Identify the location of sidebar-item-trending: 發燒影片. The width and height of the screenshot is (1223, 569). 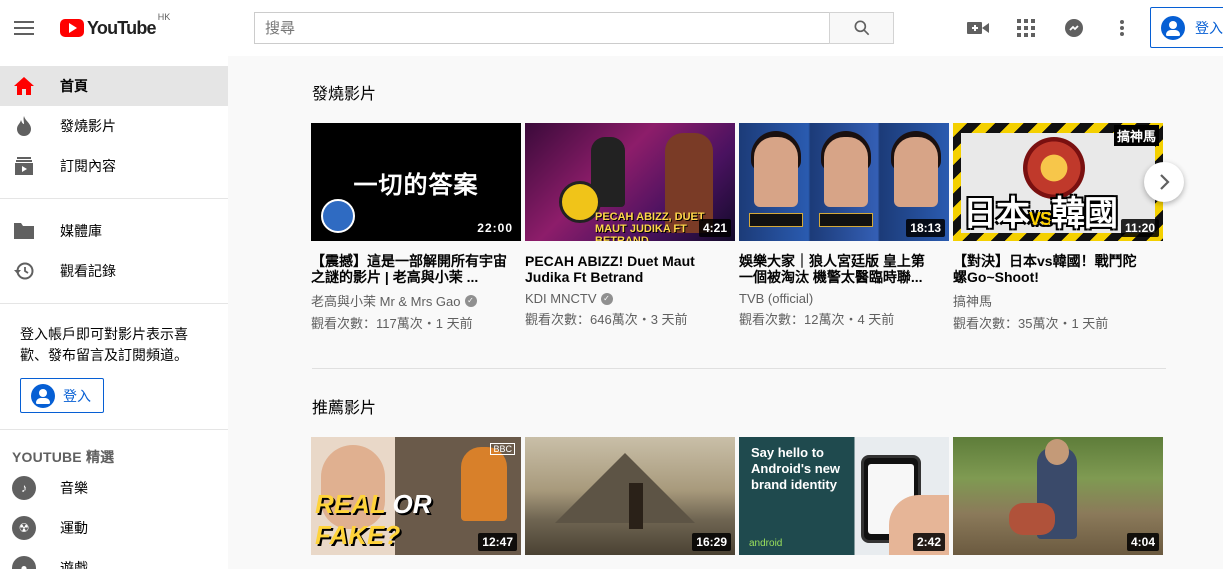
(114, 126).